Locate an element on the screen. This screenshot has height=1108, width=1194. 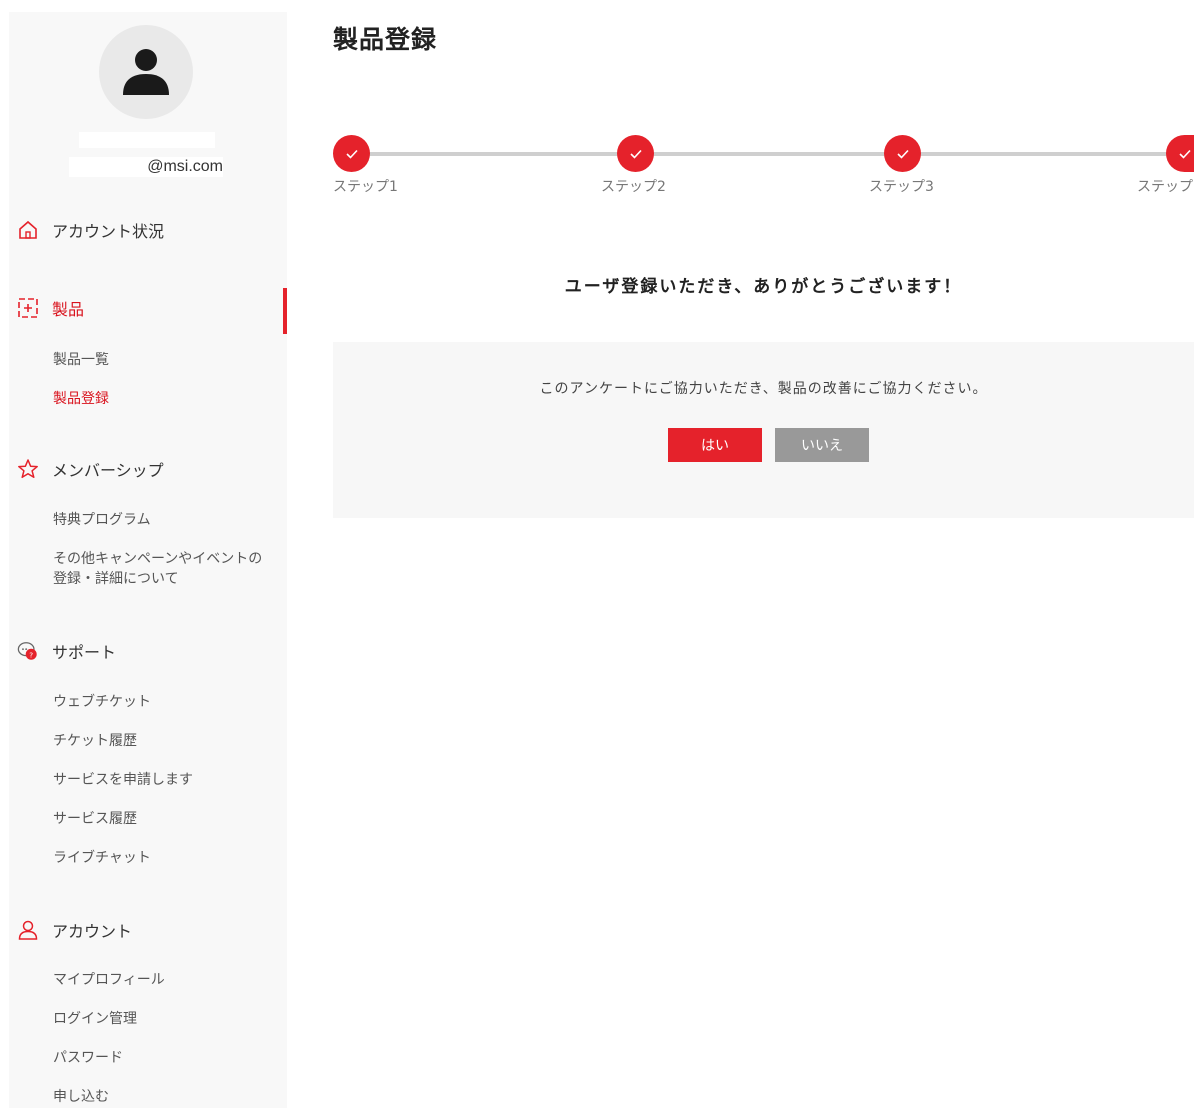
step-3-complete is located at coordinates (902, 153).